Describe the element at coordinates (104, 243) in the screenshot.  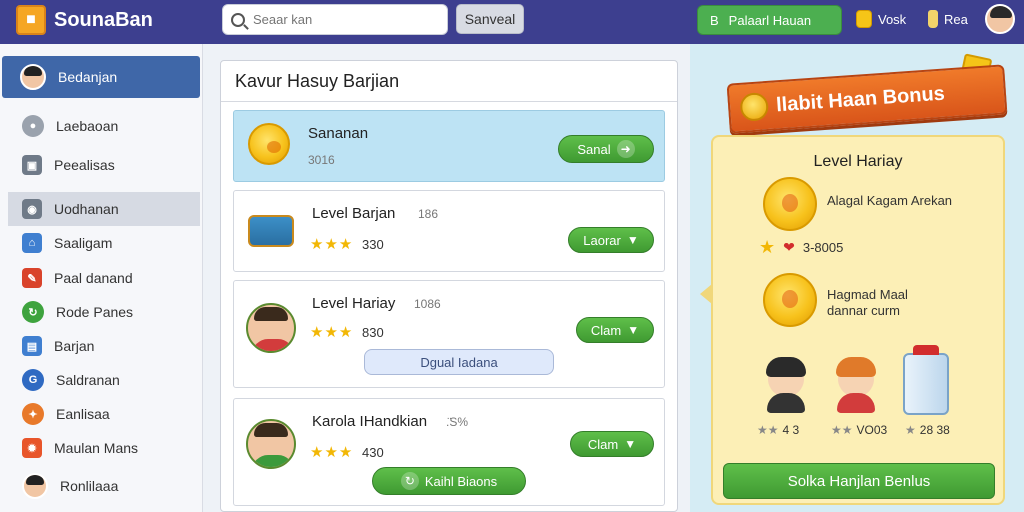
I see `sidebar-item-4: ⌂ Saaligam` at that location.